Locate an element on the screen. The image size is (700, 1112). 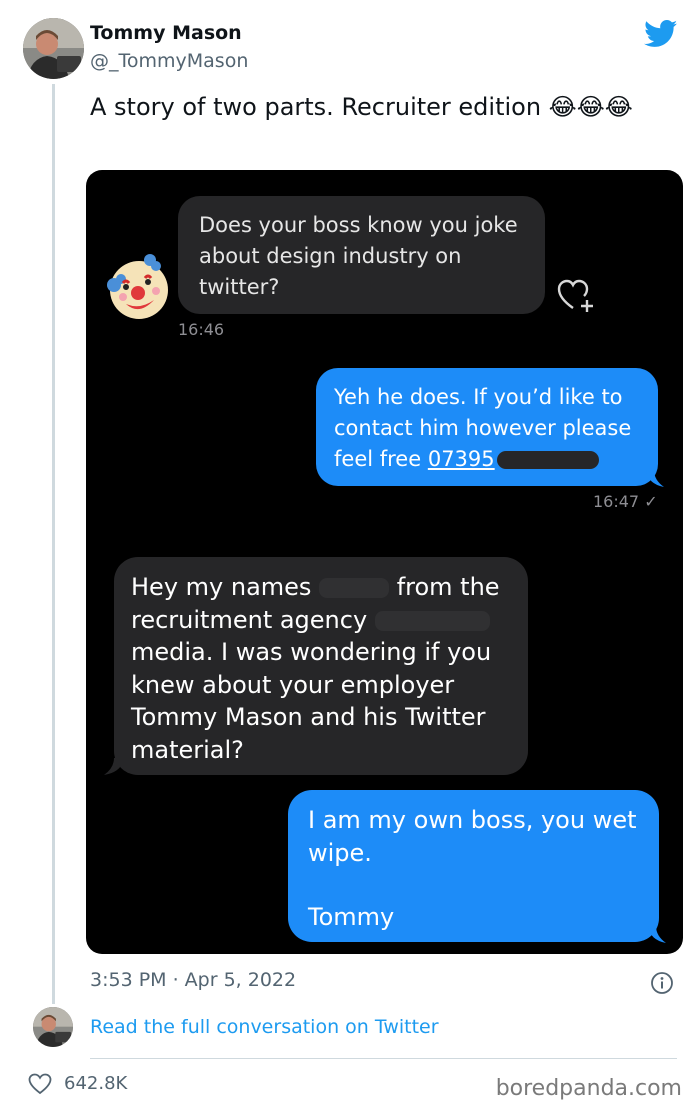
message-text: from the is located at coordinates (444, 587).